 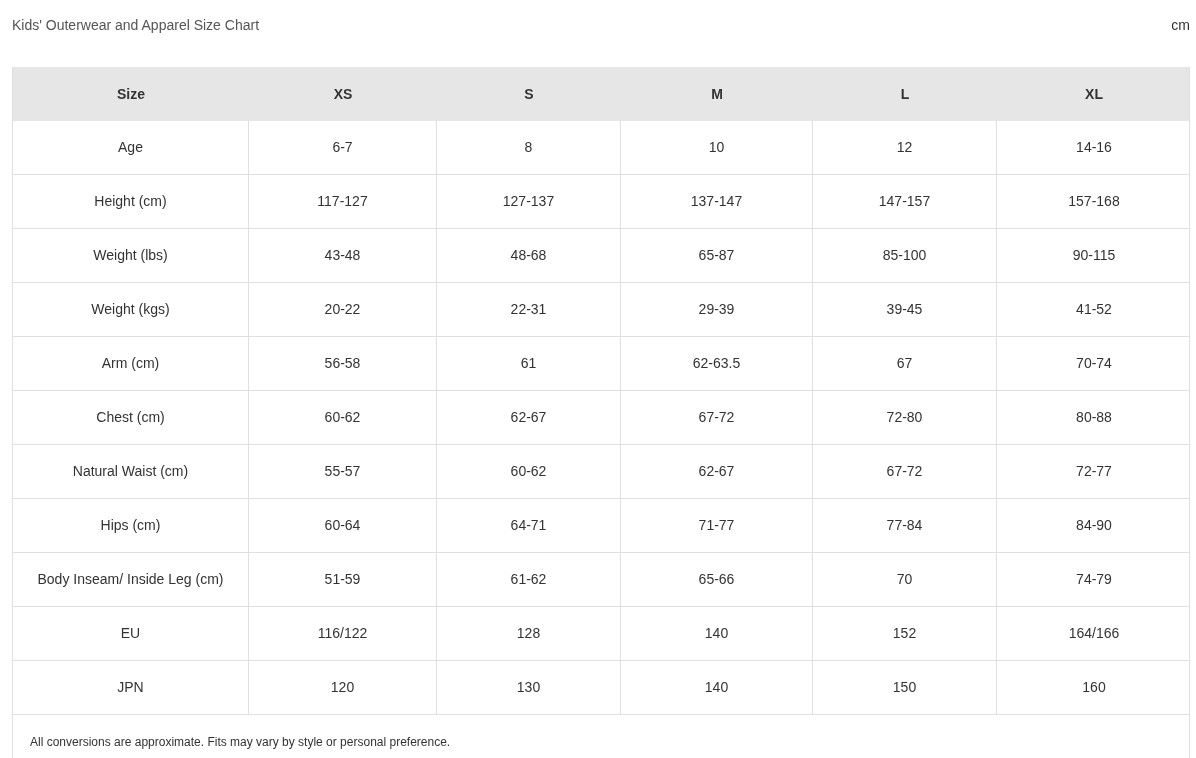 I want to click on table-cell-text: 160, so click(x=1094, y=687).